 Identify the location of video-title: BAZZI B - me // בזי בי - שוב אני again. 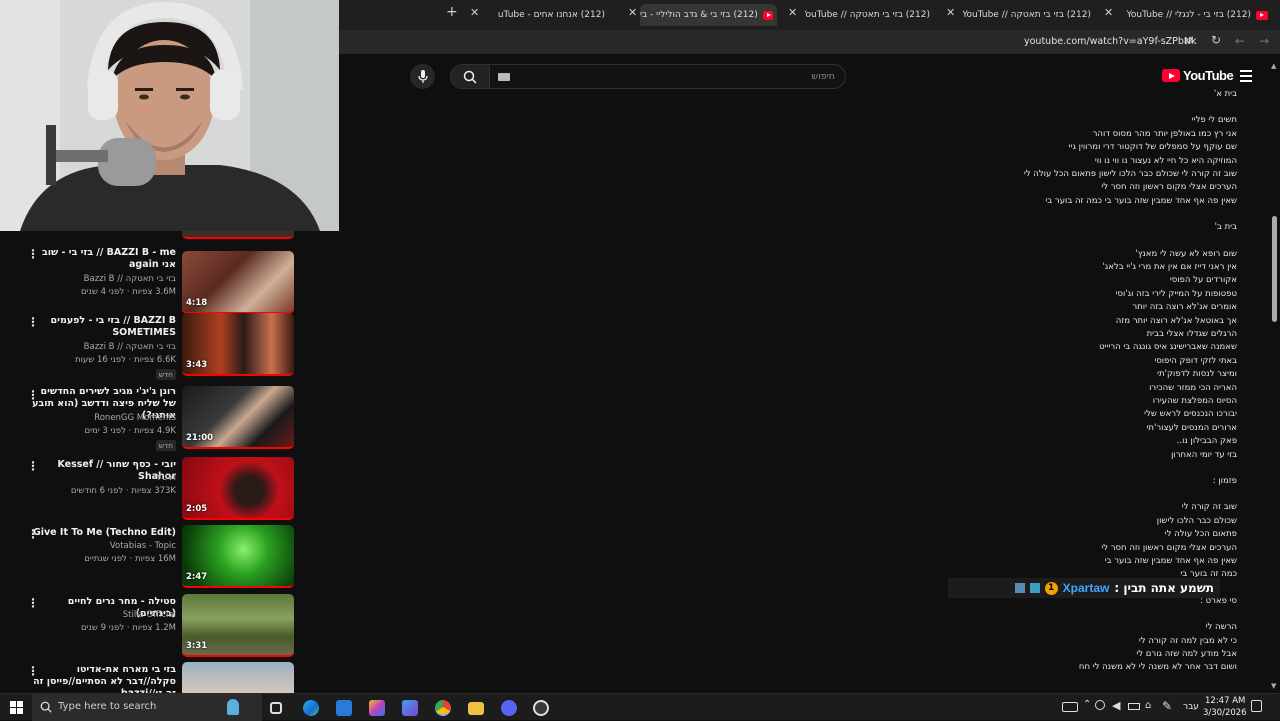
(101, 259).